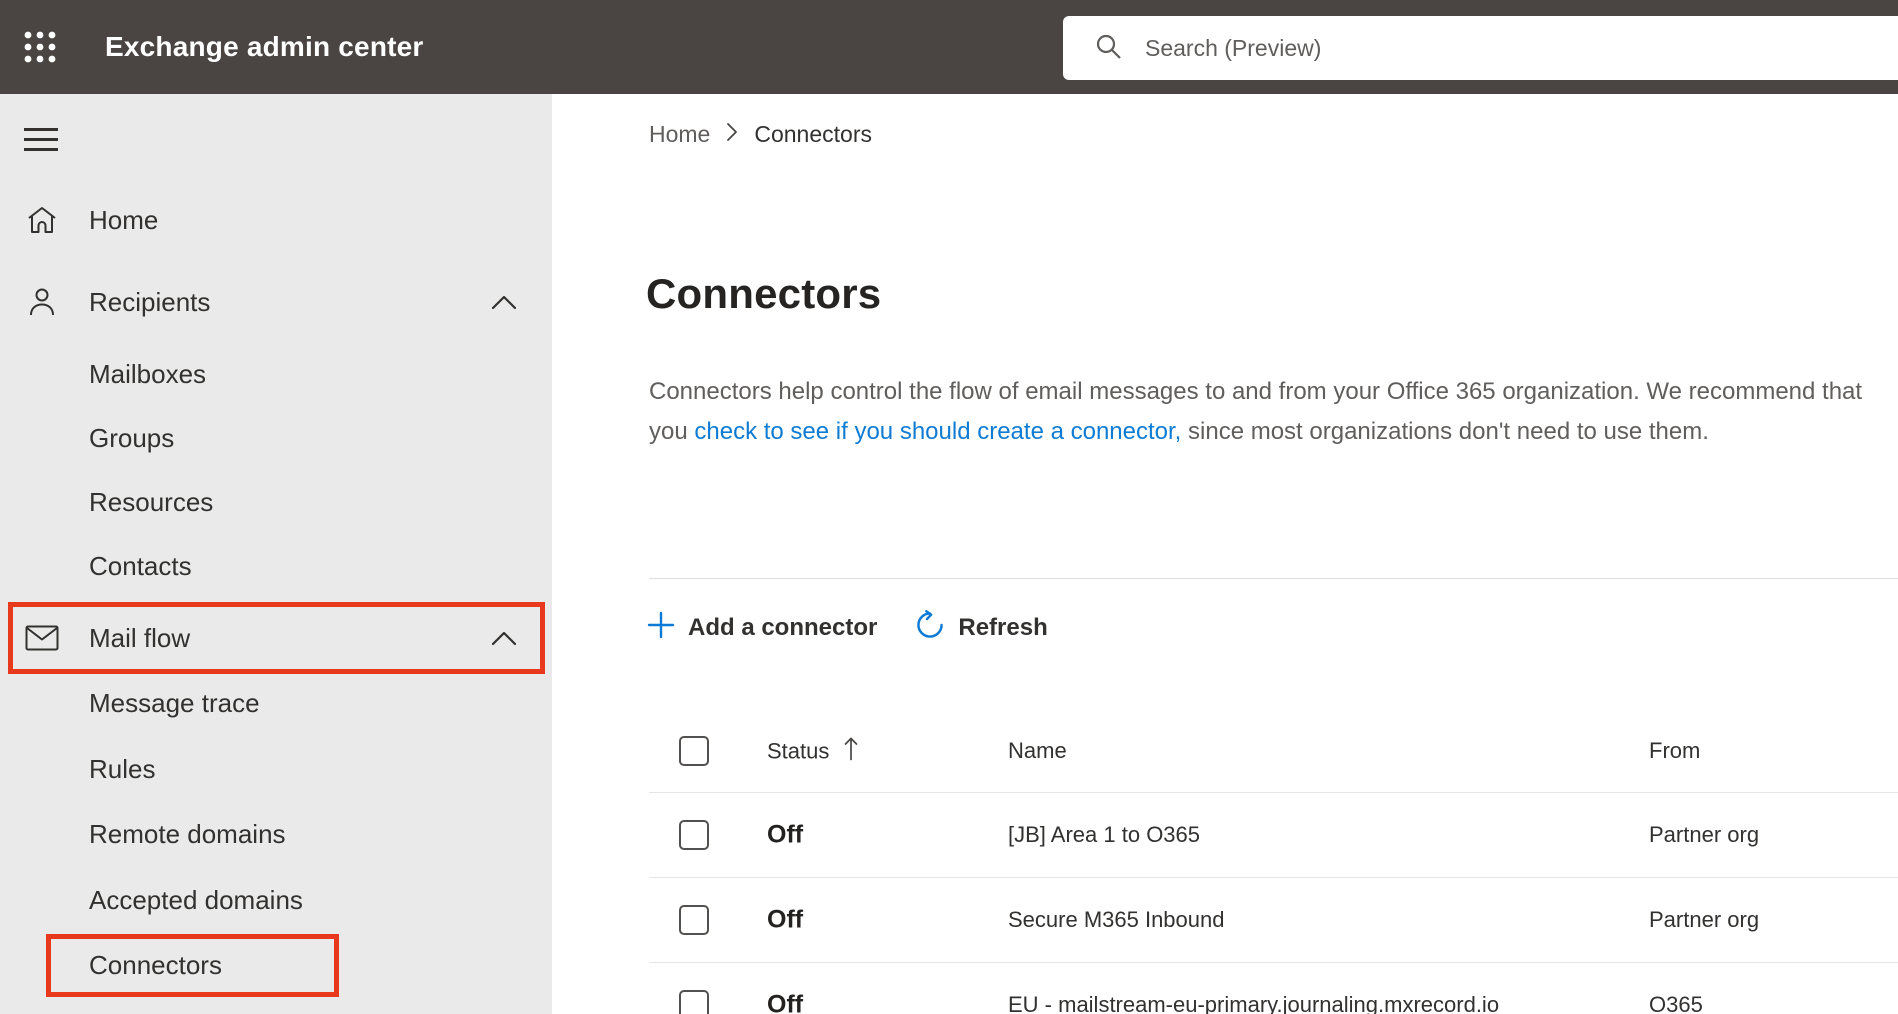 The width and height of the screenshot is (1898, 1014). I want to click on row-from: O365, so click(1676, 1003).